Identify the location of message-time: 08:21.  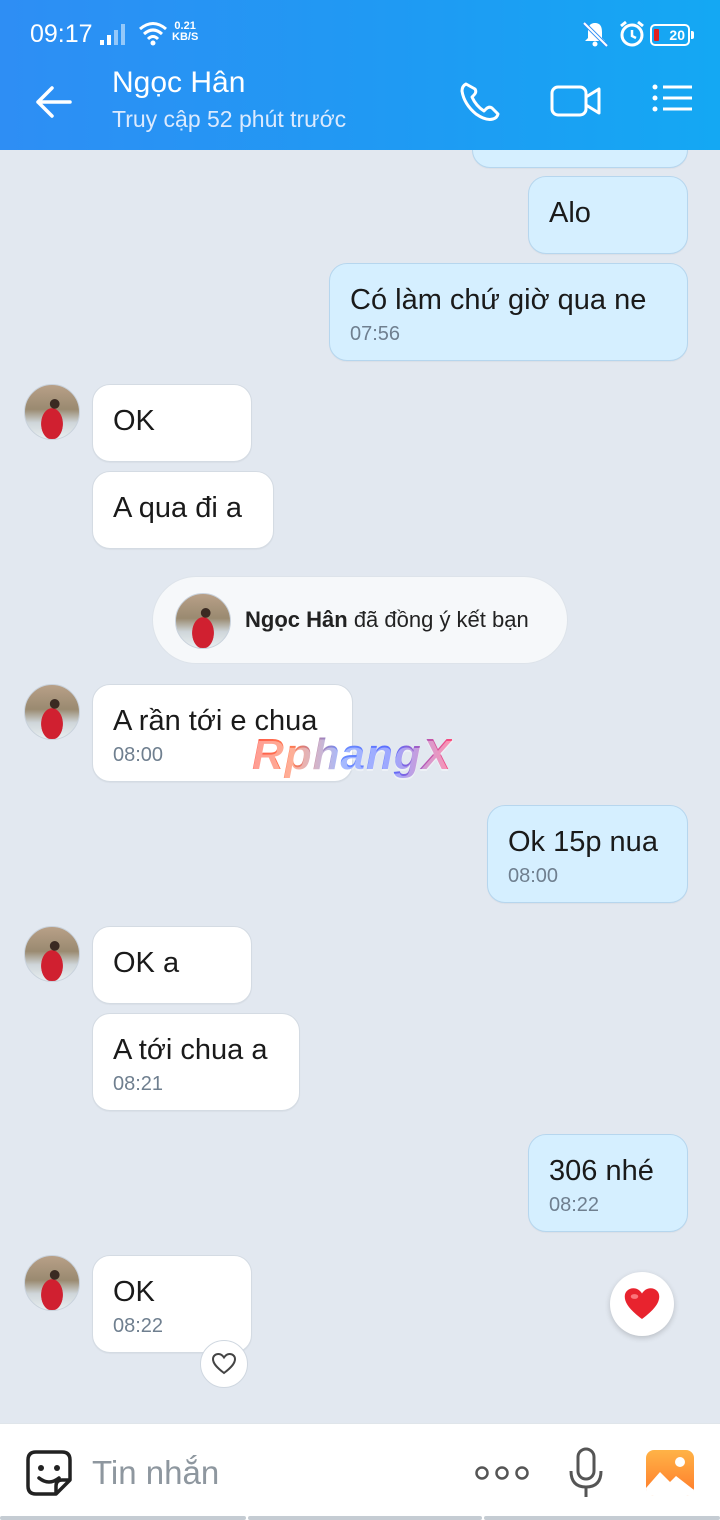
(138, 1084).